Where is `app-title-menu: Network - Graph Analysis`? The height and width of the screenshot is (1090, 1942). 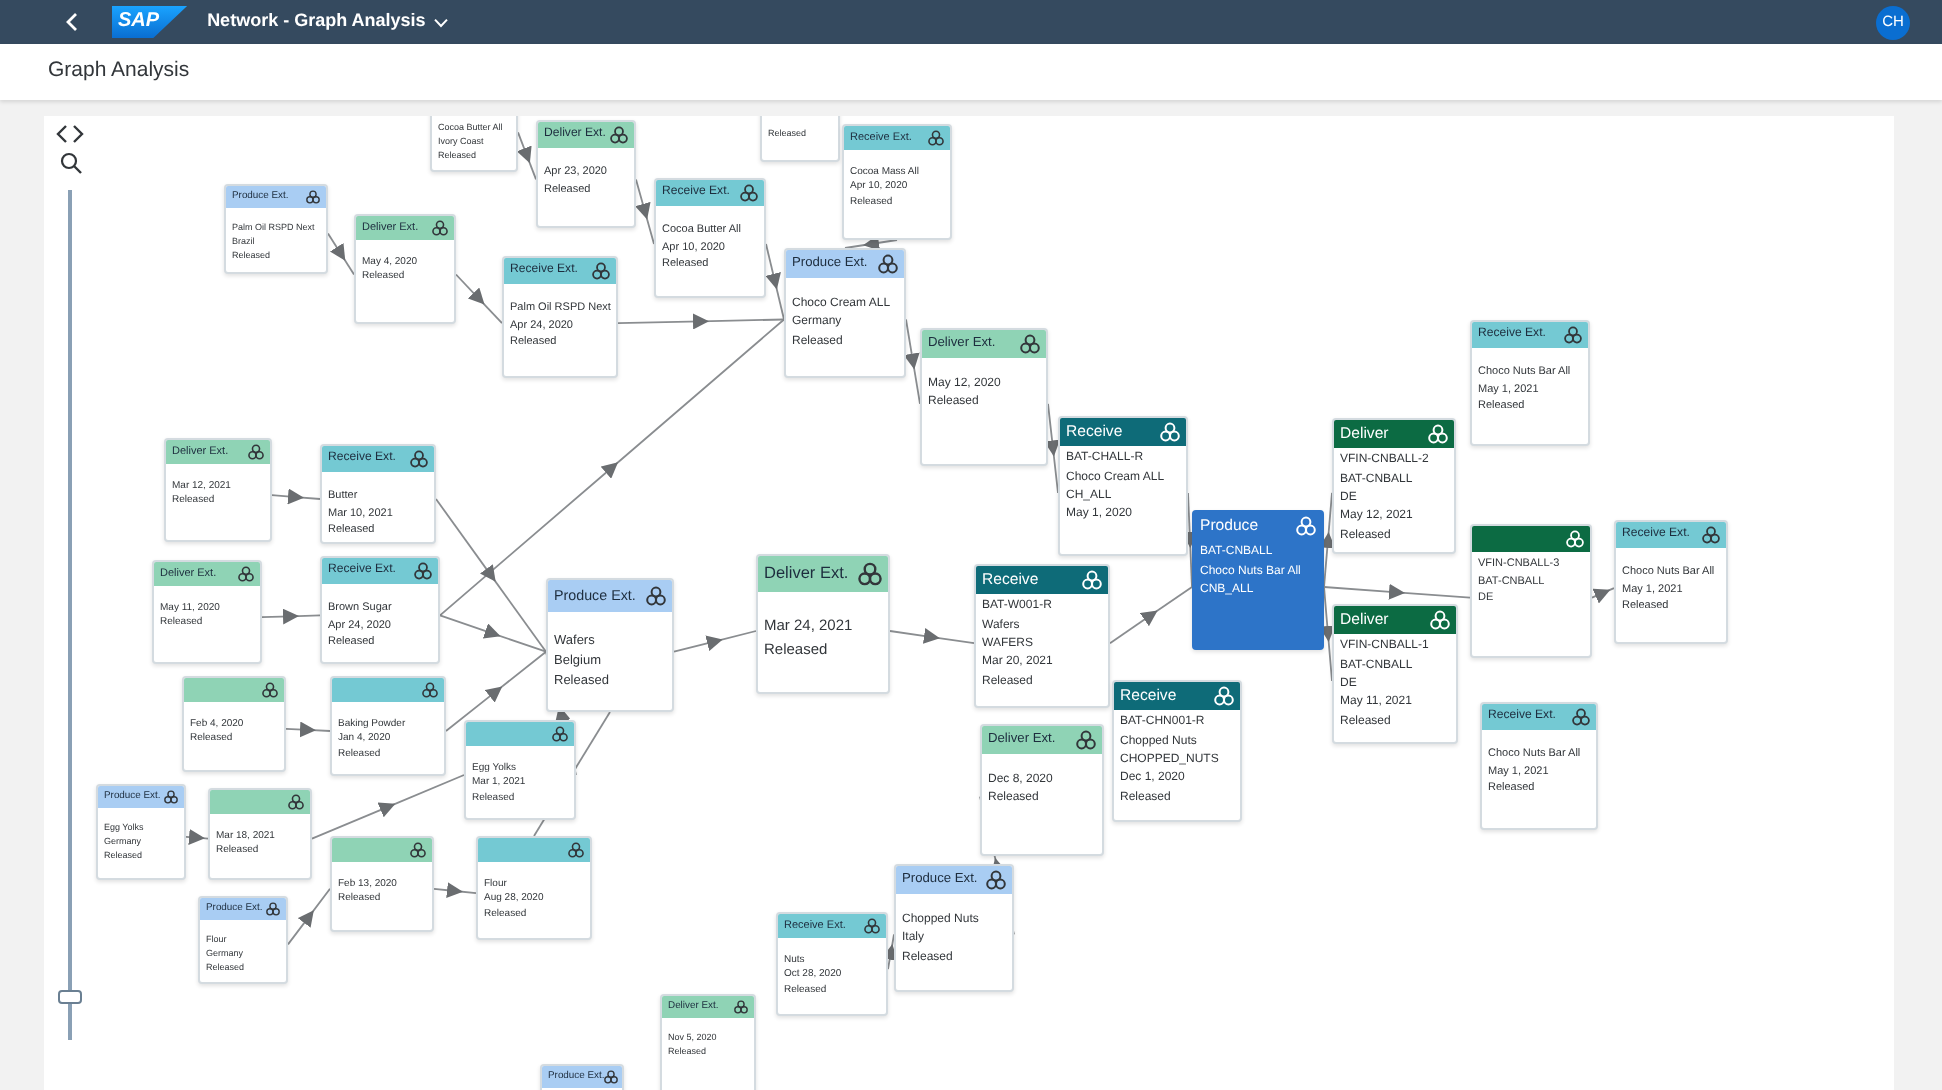 app-title-menu: Network - Graph Analysis is located at coordinates (327, 22).